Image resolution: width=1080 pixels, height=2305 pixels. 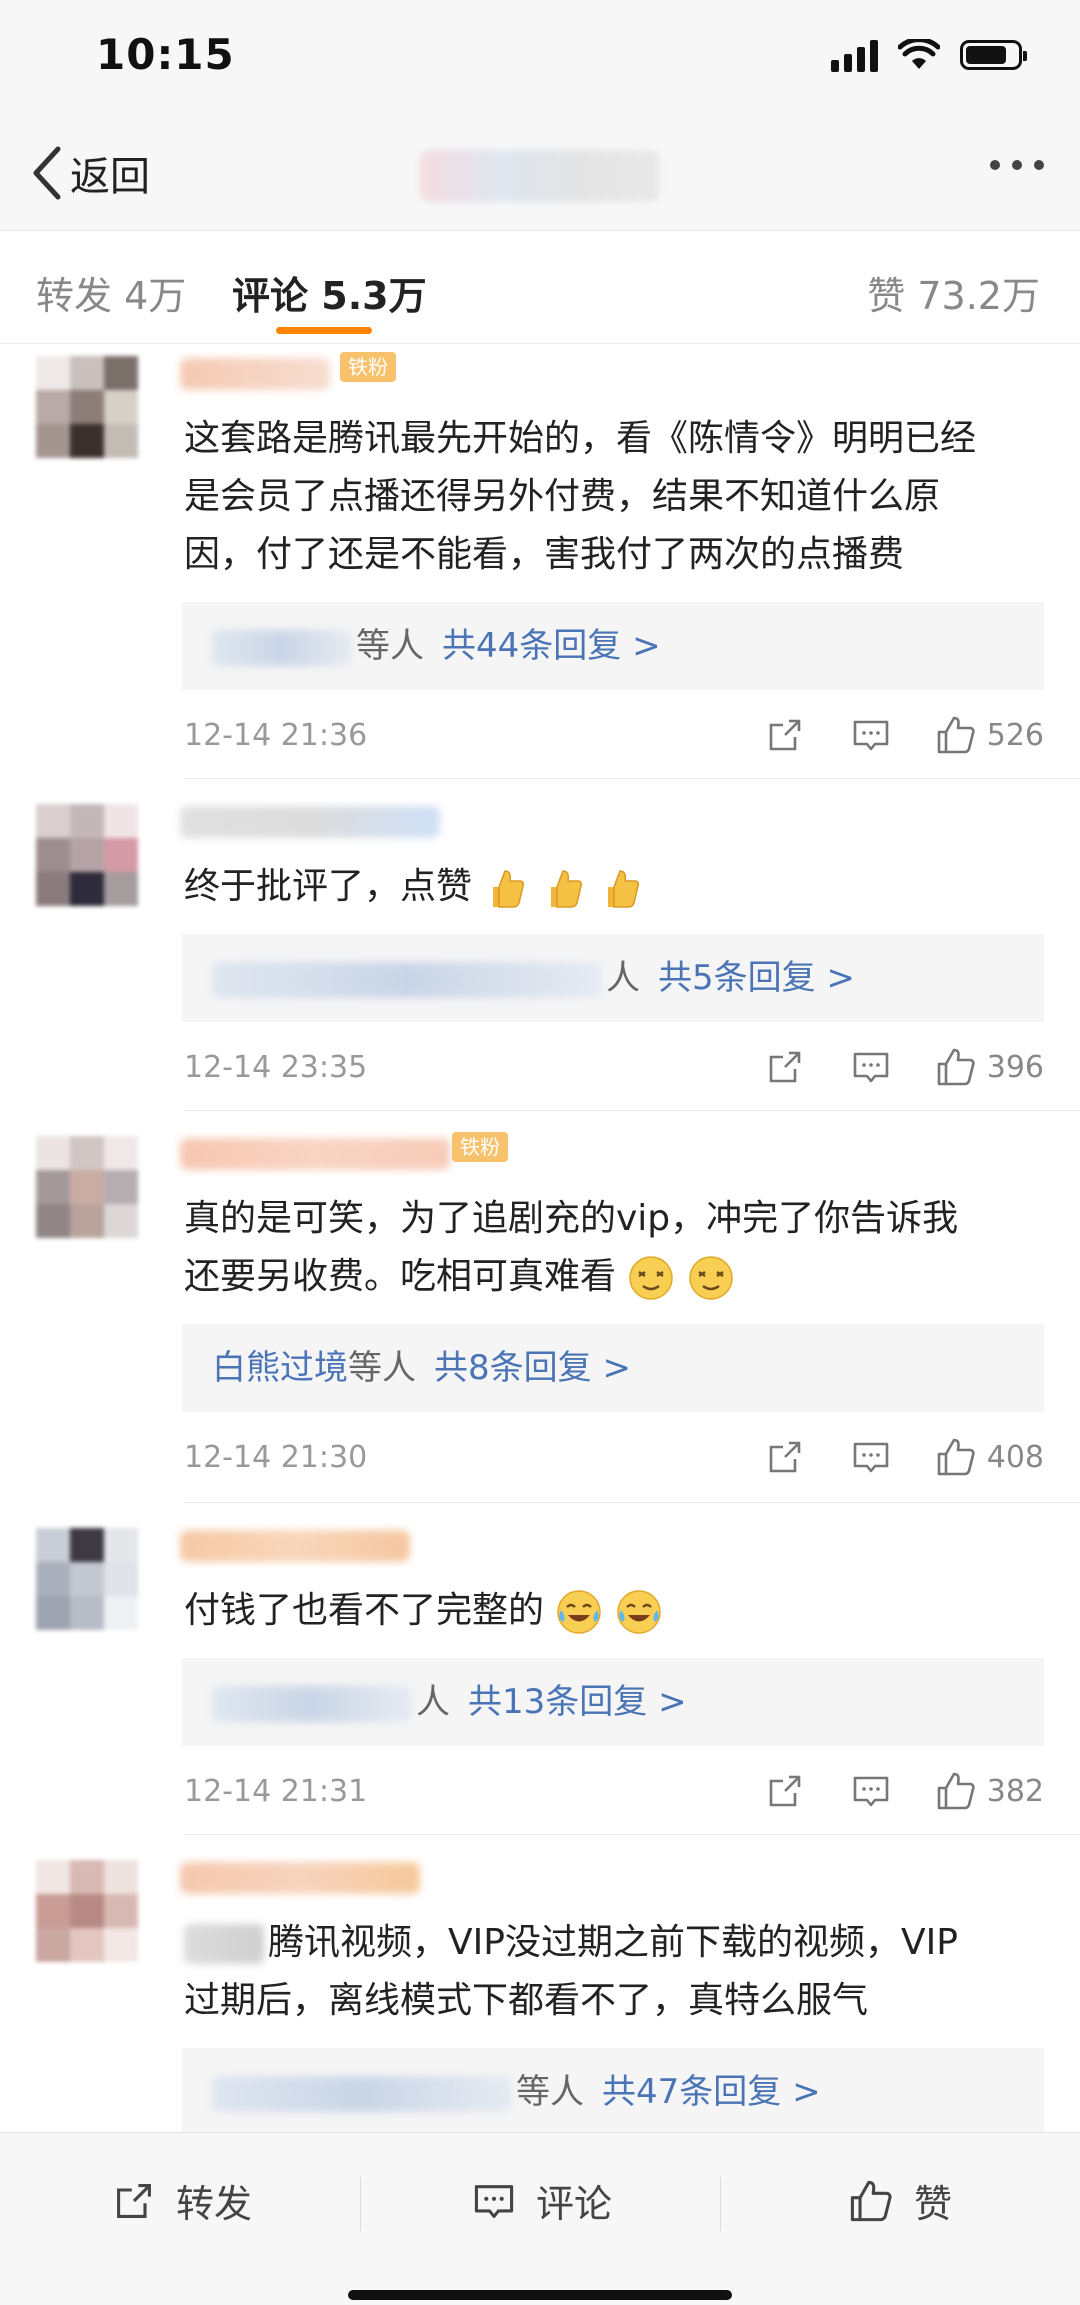 What do you see at coordinates (480, 1147) in the screenshot?
I see `fan-badge: 铁粉` at bounding box center [480, 1147].